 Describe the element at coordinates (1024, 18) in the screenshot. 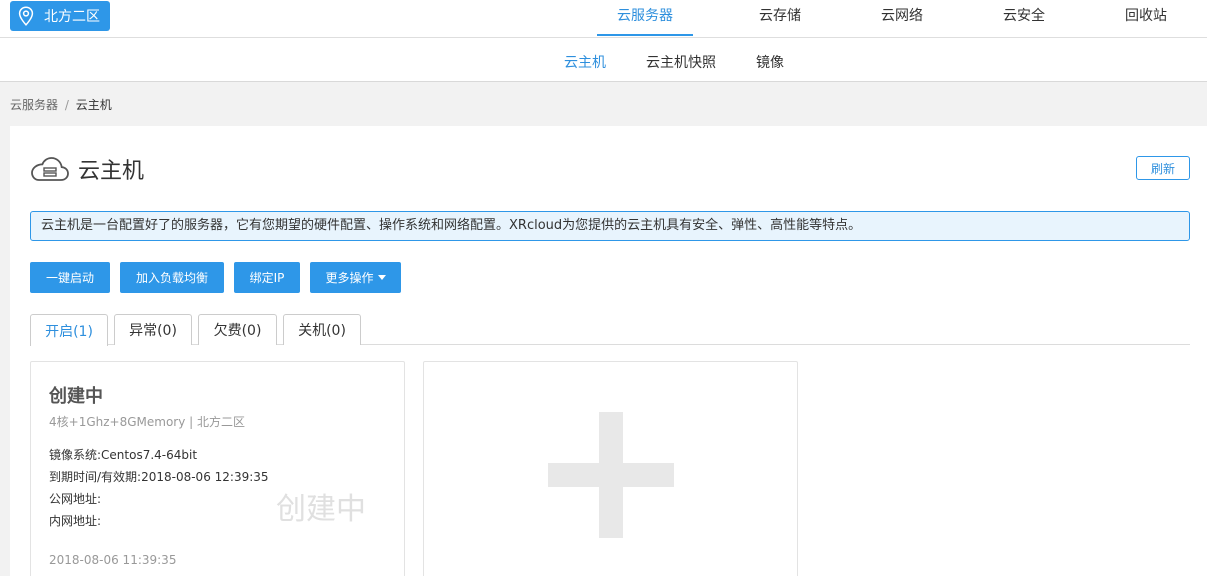

I see `main-tab-cloud-security: 云安全` at that location.